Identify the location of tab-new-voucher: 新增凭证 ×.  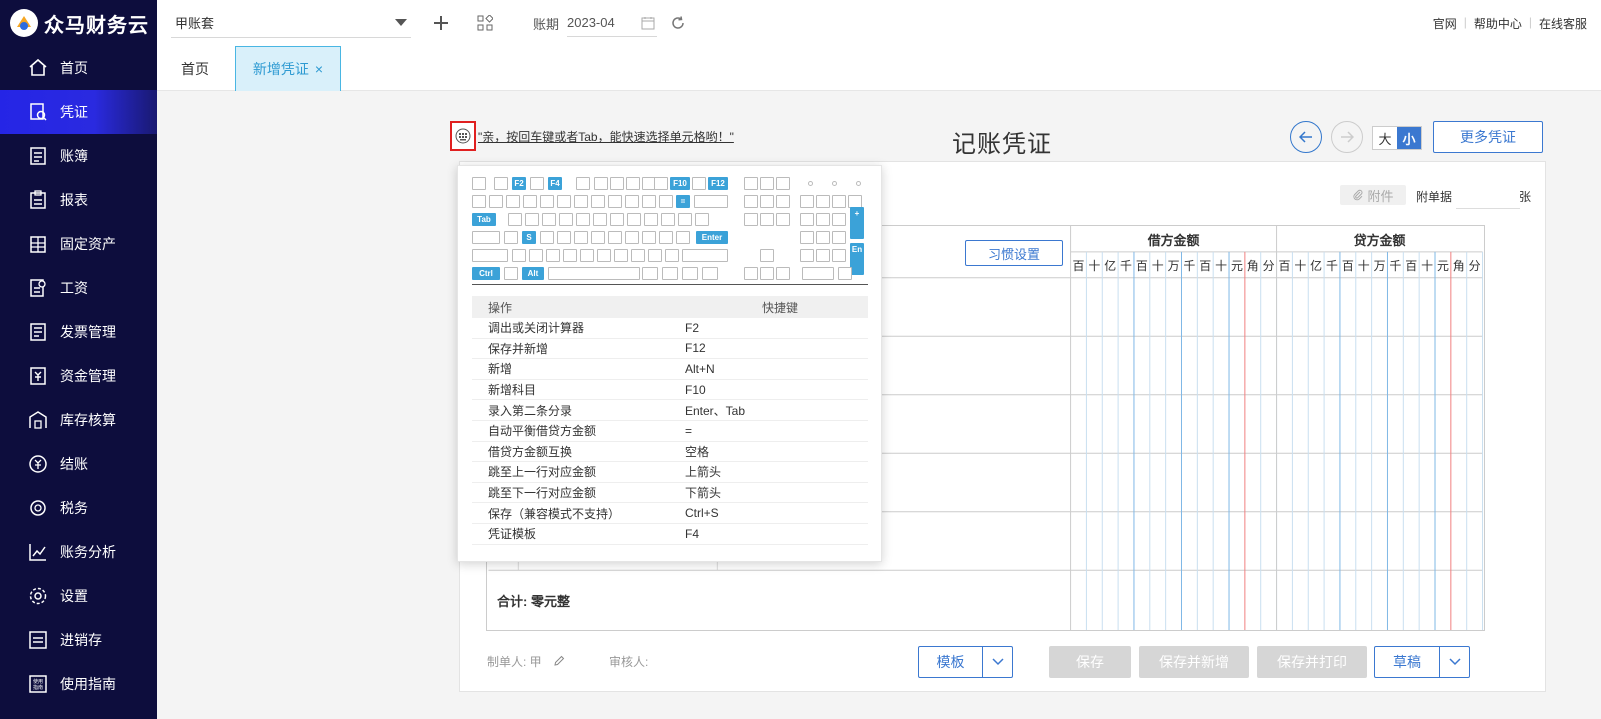
(288, 68).